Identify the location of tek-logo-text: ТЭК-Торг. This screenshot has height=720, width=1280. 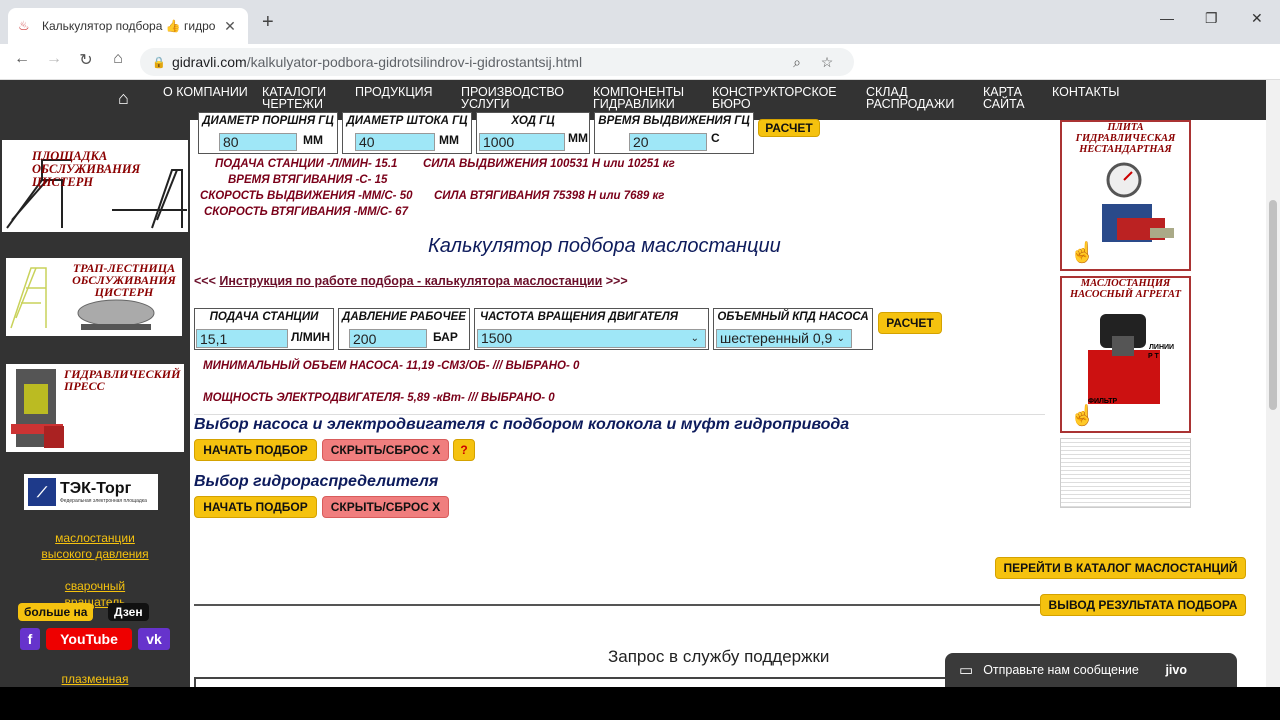
(96, 488).